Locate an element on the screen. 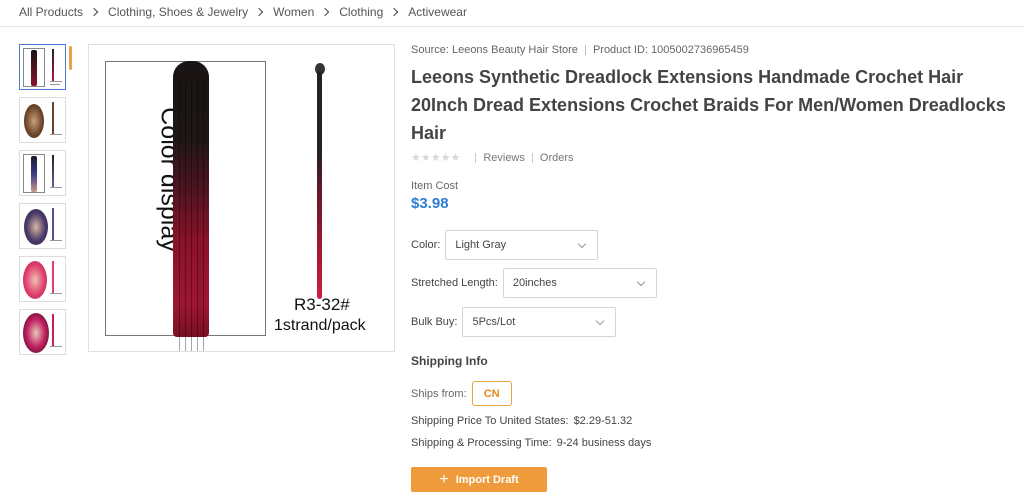  single-strand-image is located at coordinates (319, 185).